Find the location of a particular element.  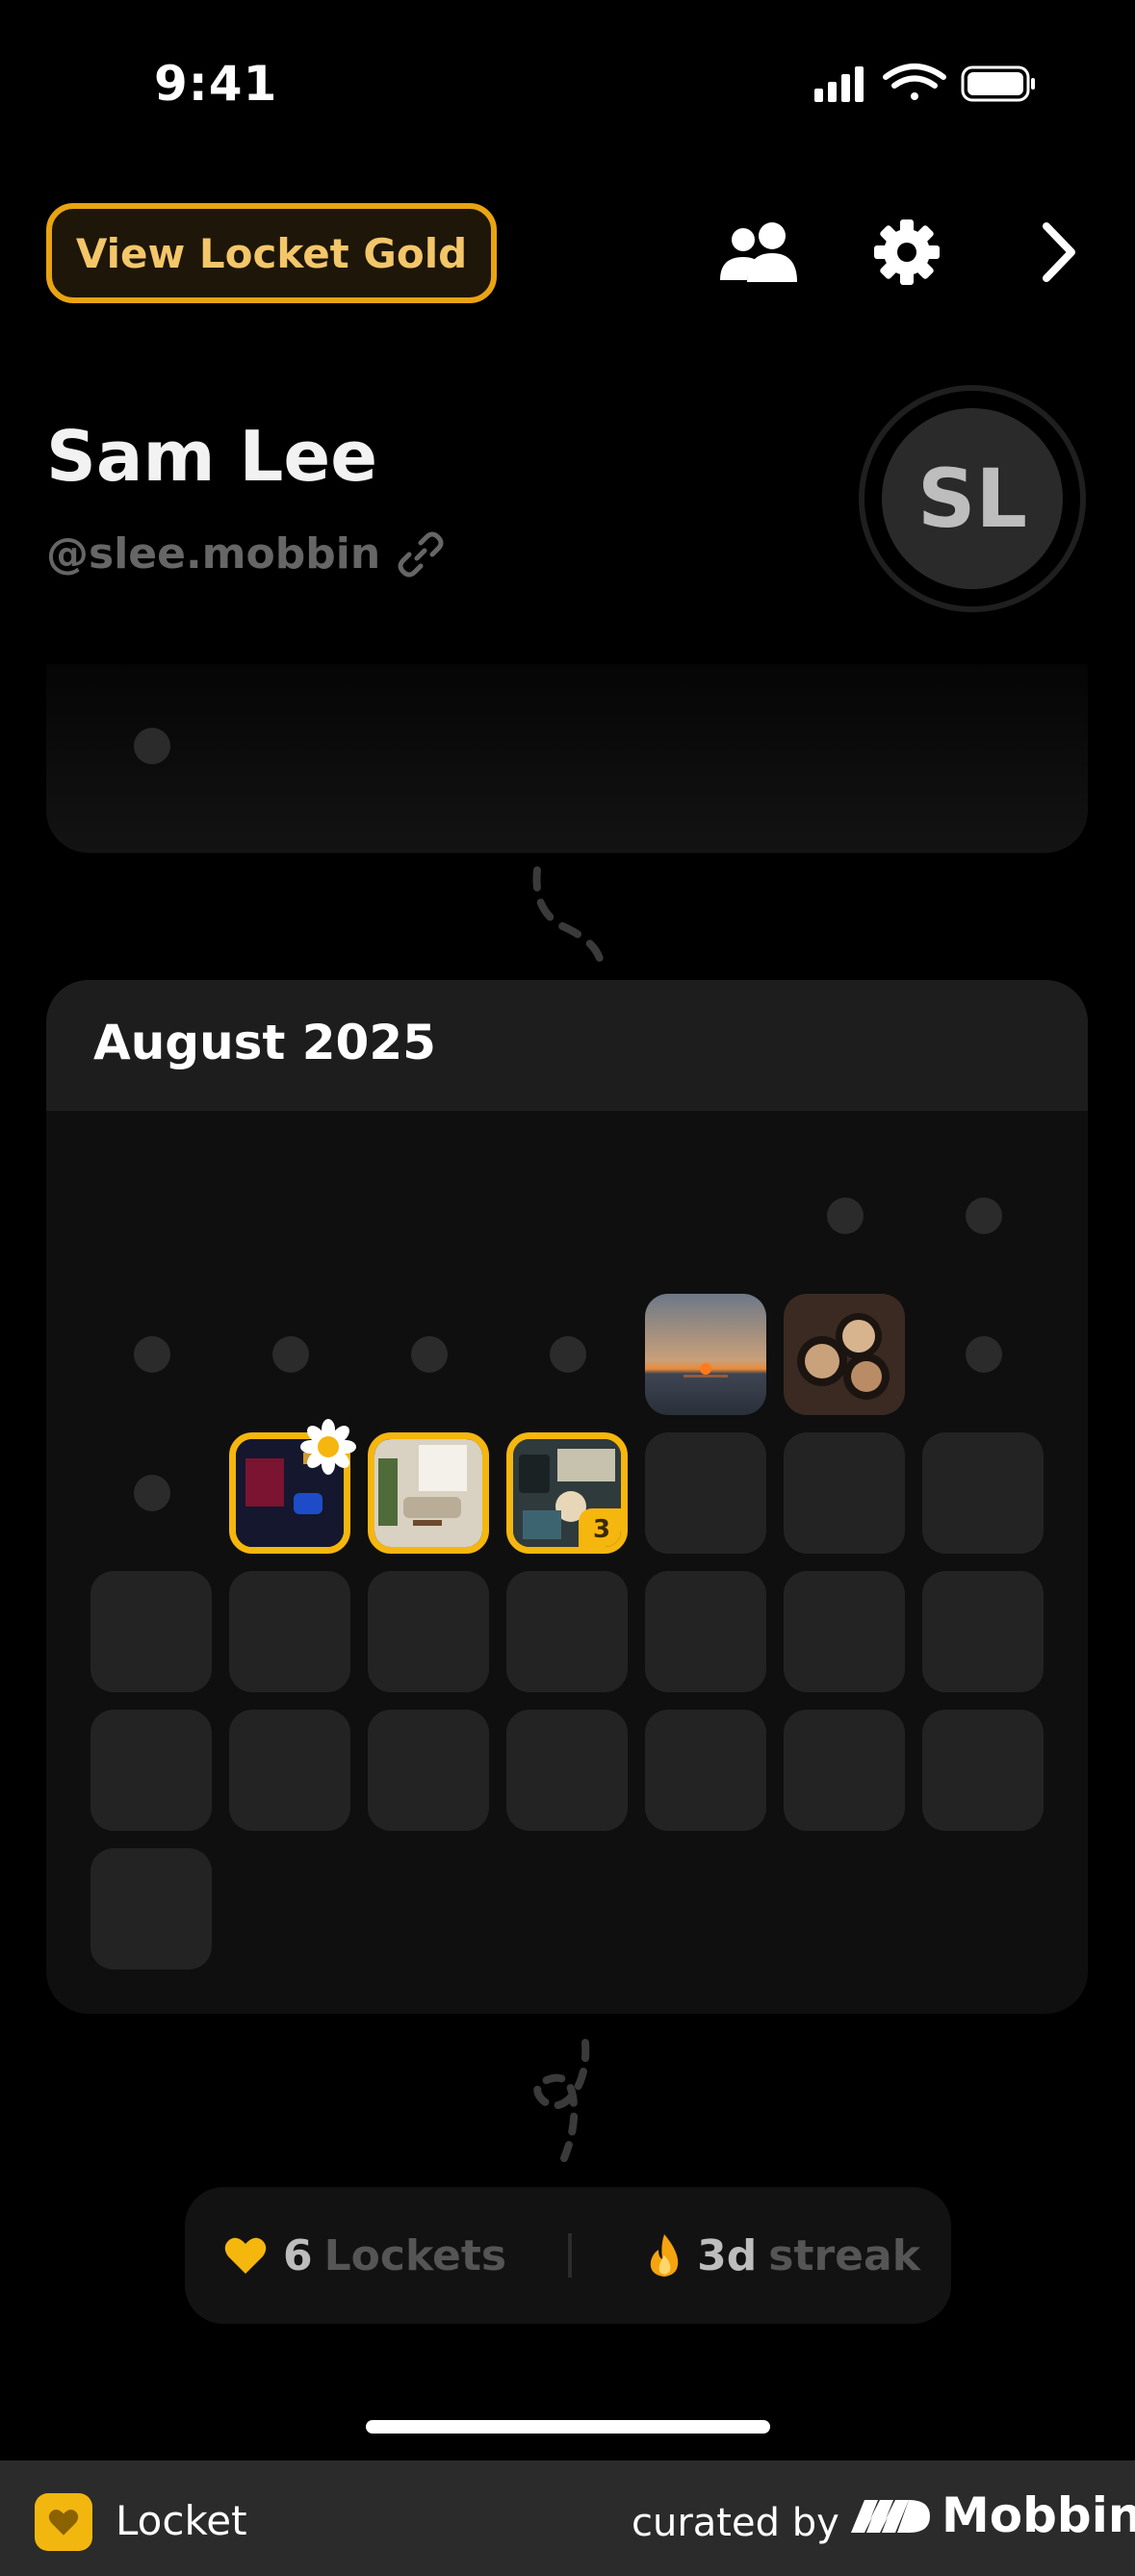

avatar: SL is located at coordinates (972, 498).